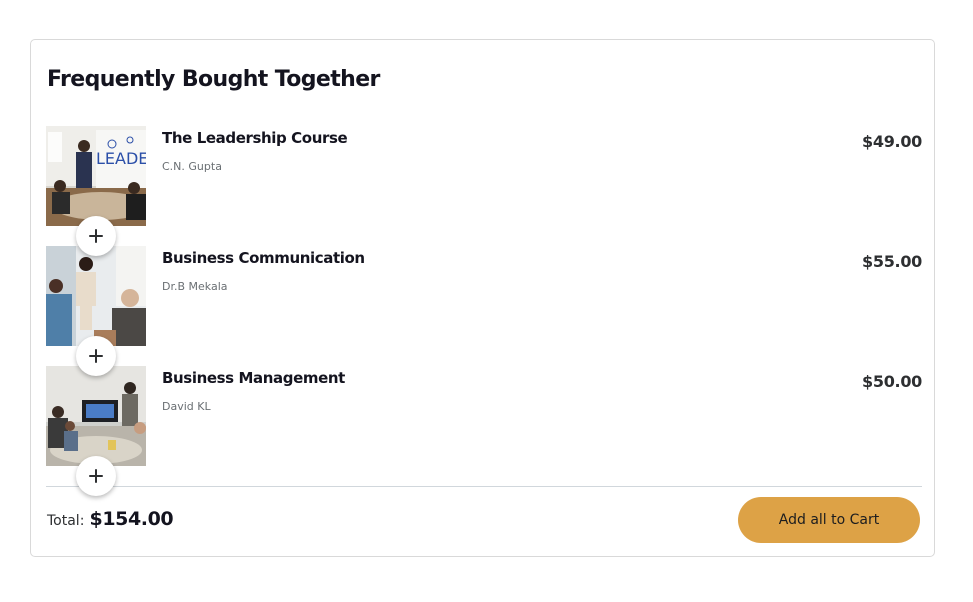 This screenshot has width=973, height=602. Describe the element at coordinates (66, 521) in the screenshot. I see `total-label: Total:` at that location.